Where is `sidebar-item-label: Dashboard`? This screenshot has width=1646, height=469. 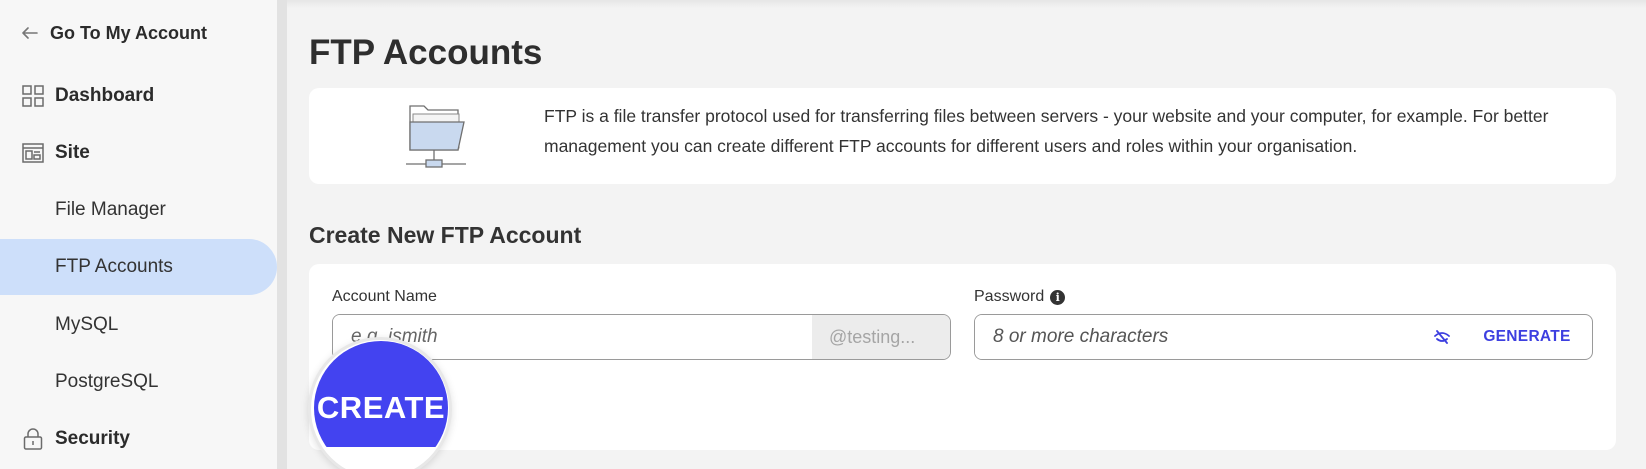
sidebar-item-label: Dashboard is located at coordinates (105, 95).